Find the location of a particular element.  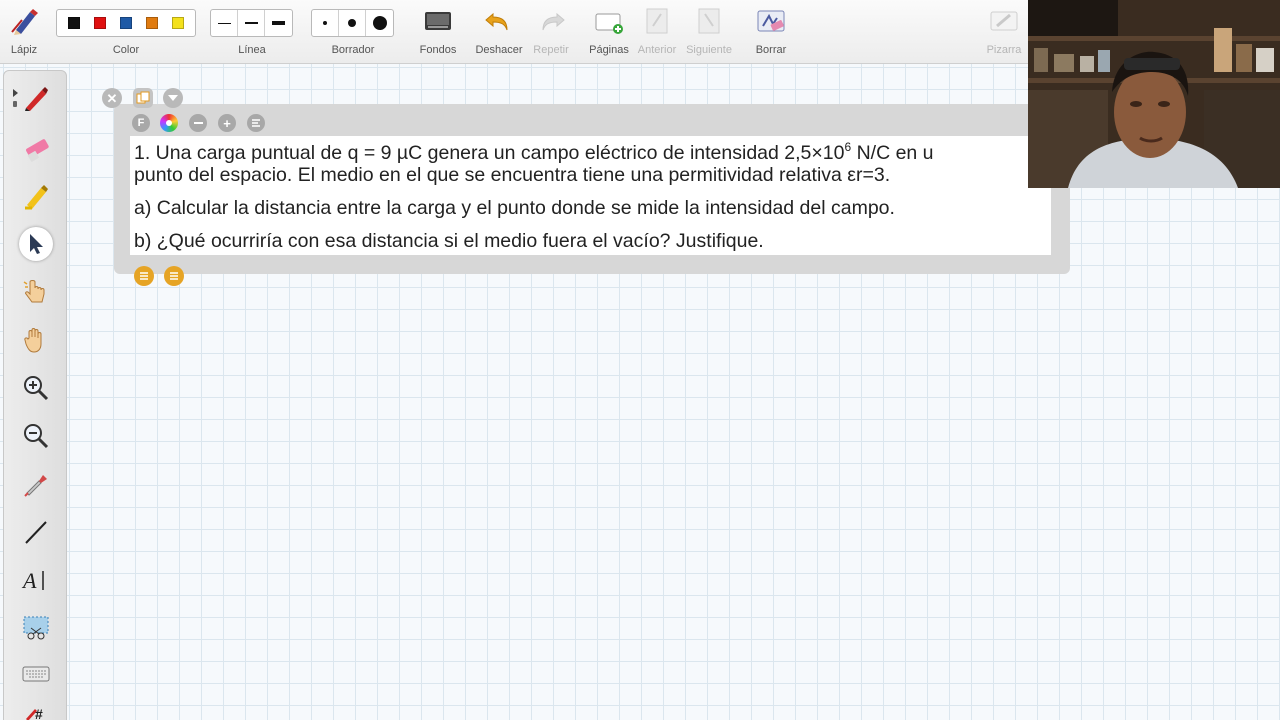

redo-label: Repetir is located at coordinates (551, 50).